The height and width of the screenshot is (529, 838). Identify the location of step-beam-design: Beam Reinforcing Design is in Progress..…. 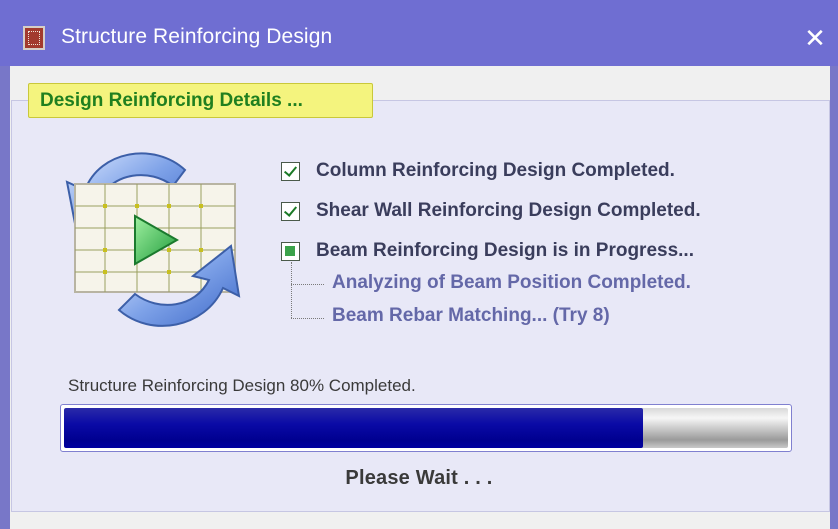
(487, 251).